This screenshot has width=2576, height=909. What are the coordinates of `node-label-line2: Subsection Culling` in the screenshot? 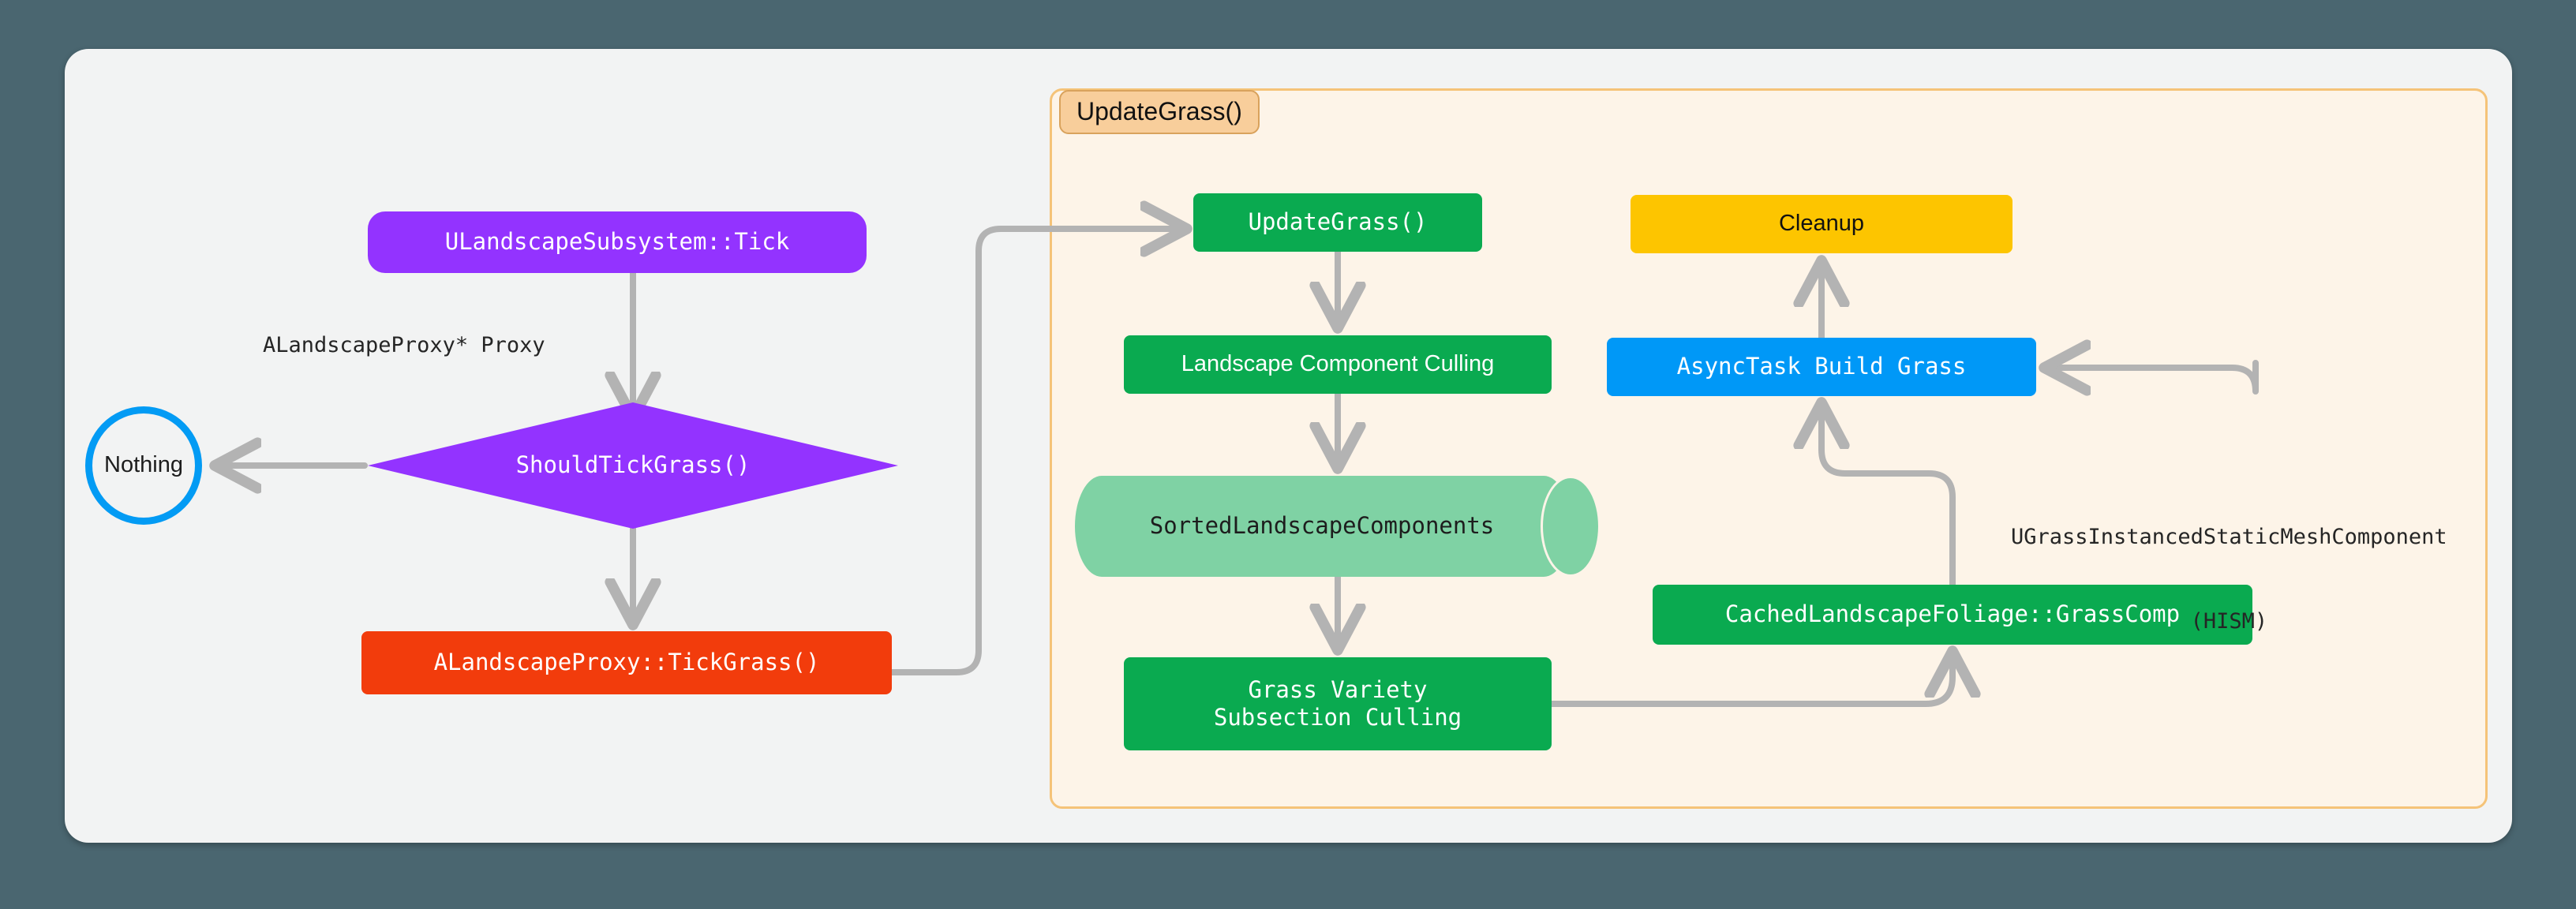 It's located at (1337, 717).